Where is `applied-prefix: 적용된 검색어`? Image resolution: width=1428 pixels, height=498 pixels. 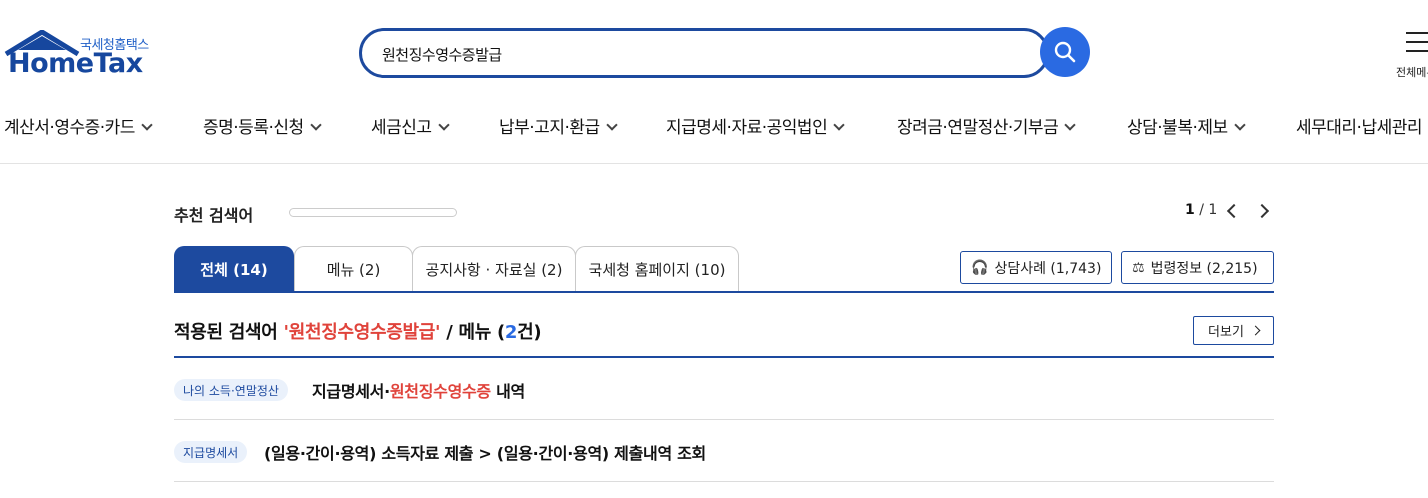 applied-prefix: 적용된 검색어 is located at coordinates (229, 332).